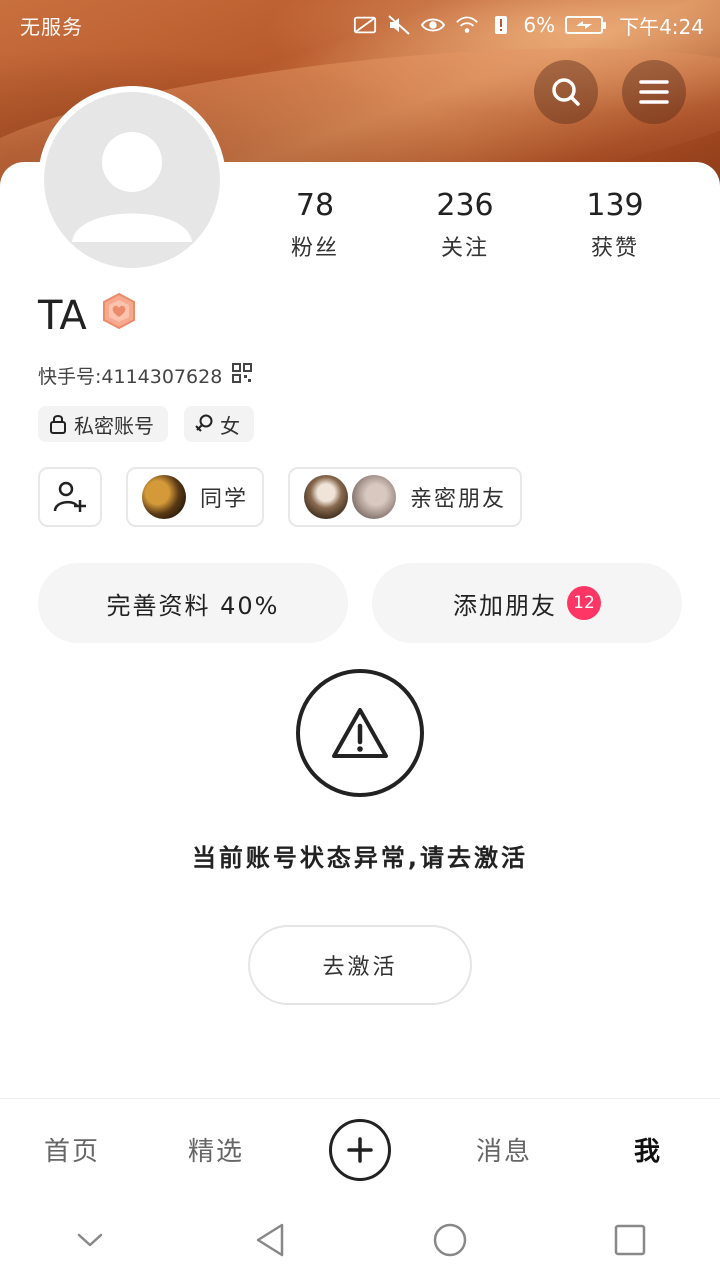 This screenshot has height=1280, width=720. I want to click on action-row: 完善资料 40% 添加朋友 12, so click(360, 603).